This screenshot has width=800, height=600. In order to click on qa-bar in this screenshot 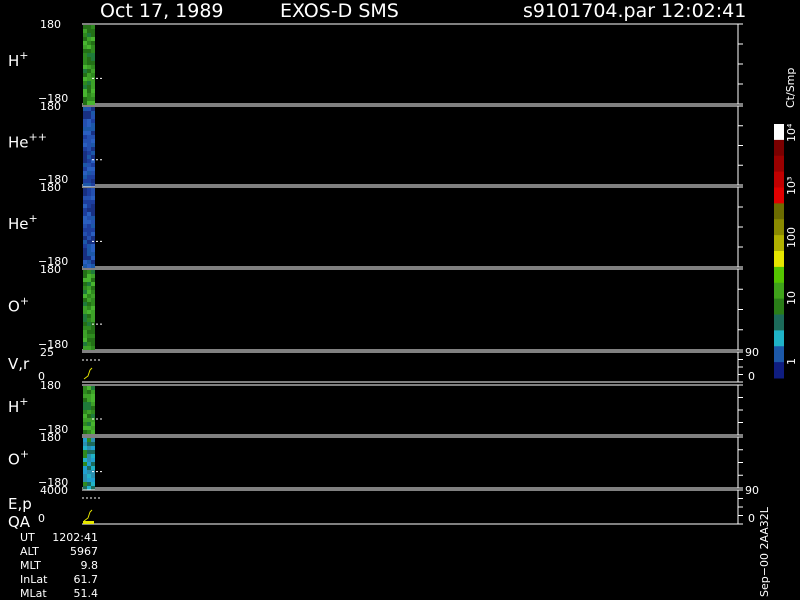, I will do `click(88, 522)`.